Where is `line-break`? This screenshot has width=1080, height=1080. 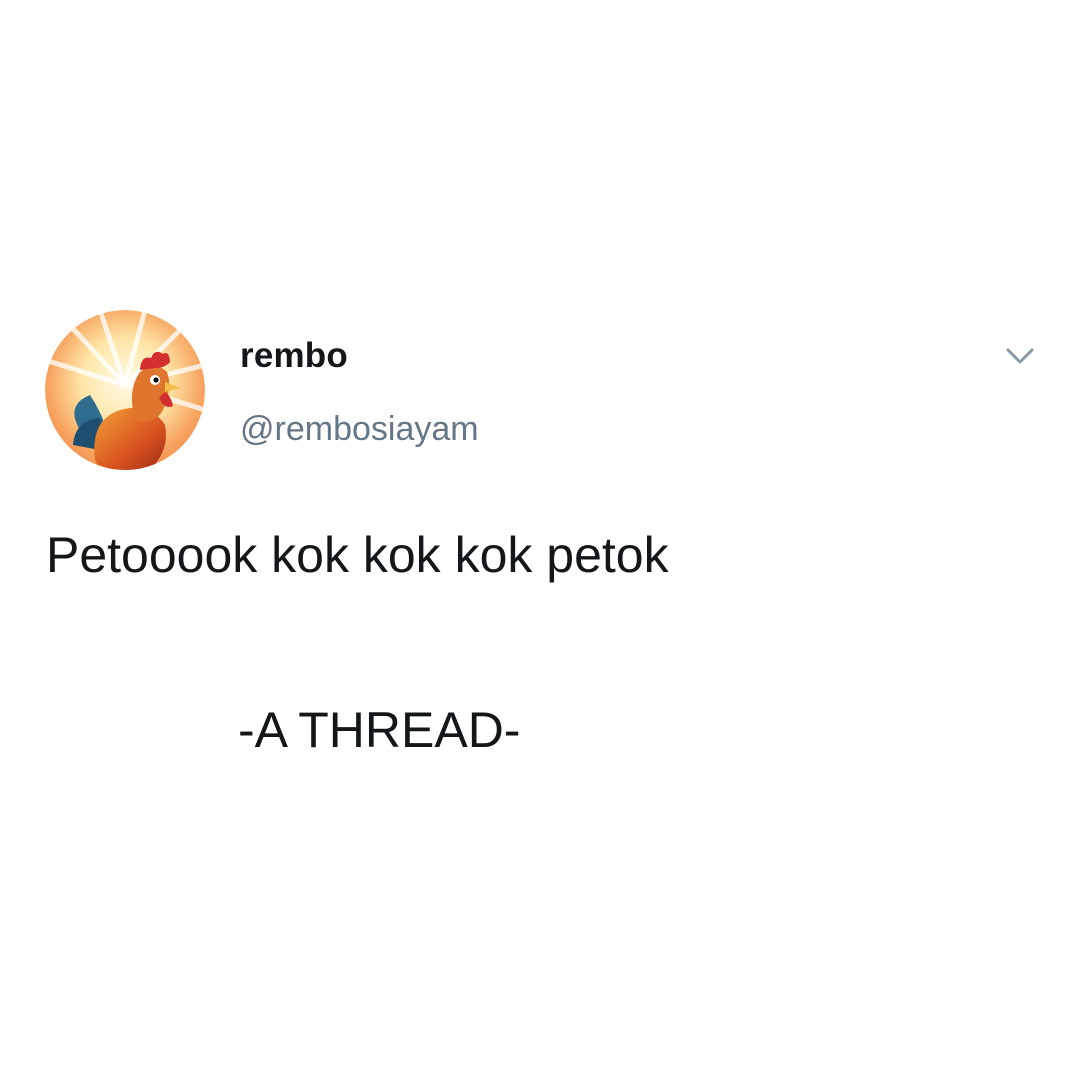
line-break is located at coordinates (546, 642).